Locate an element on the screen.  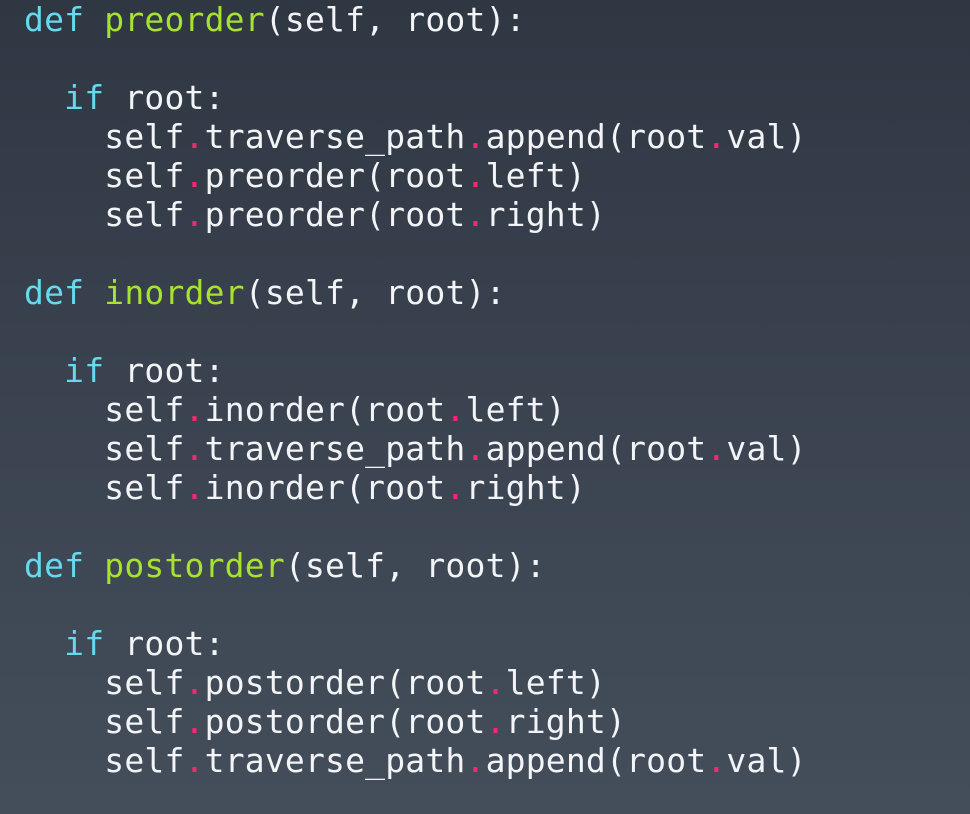
code-line: self.preorder(root.left) is located at coordinates (497, 175).